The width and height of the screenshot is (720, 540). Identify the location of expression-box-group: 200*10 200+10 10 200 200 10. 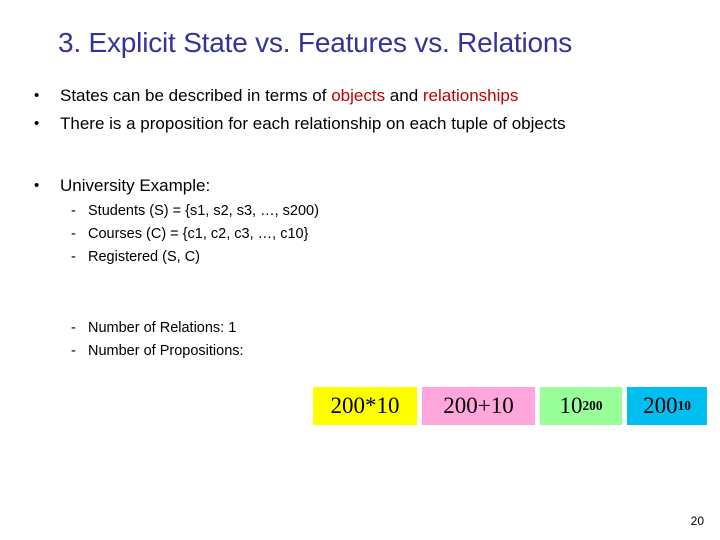
(510, 406).